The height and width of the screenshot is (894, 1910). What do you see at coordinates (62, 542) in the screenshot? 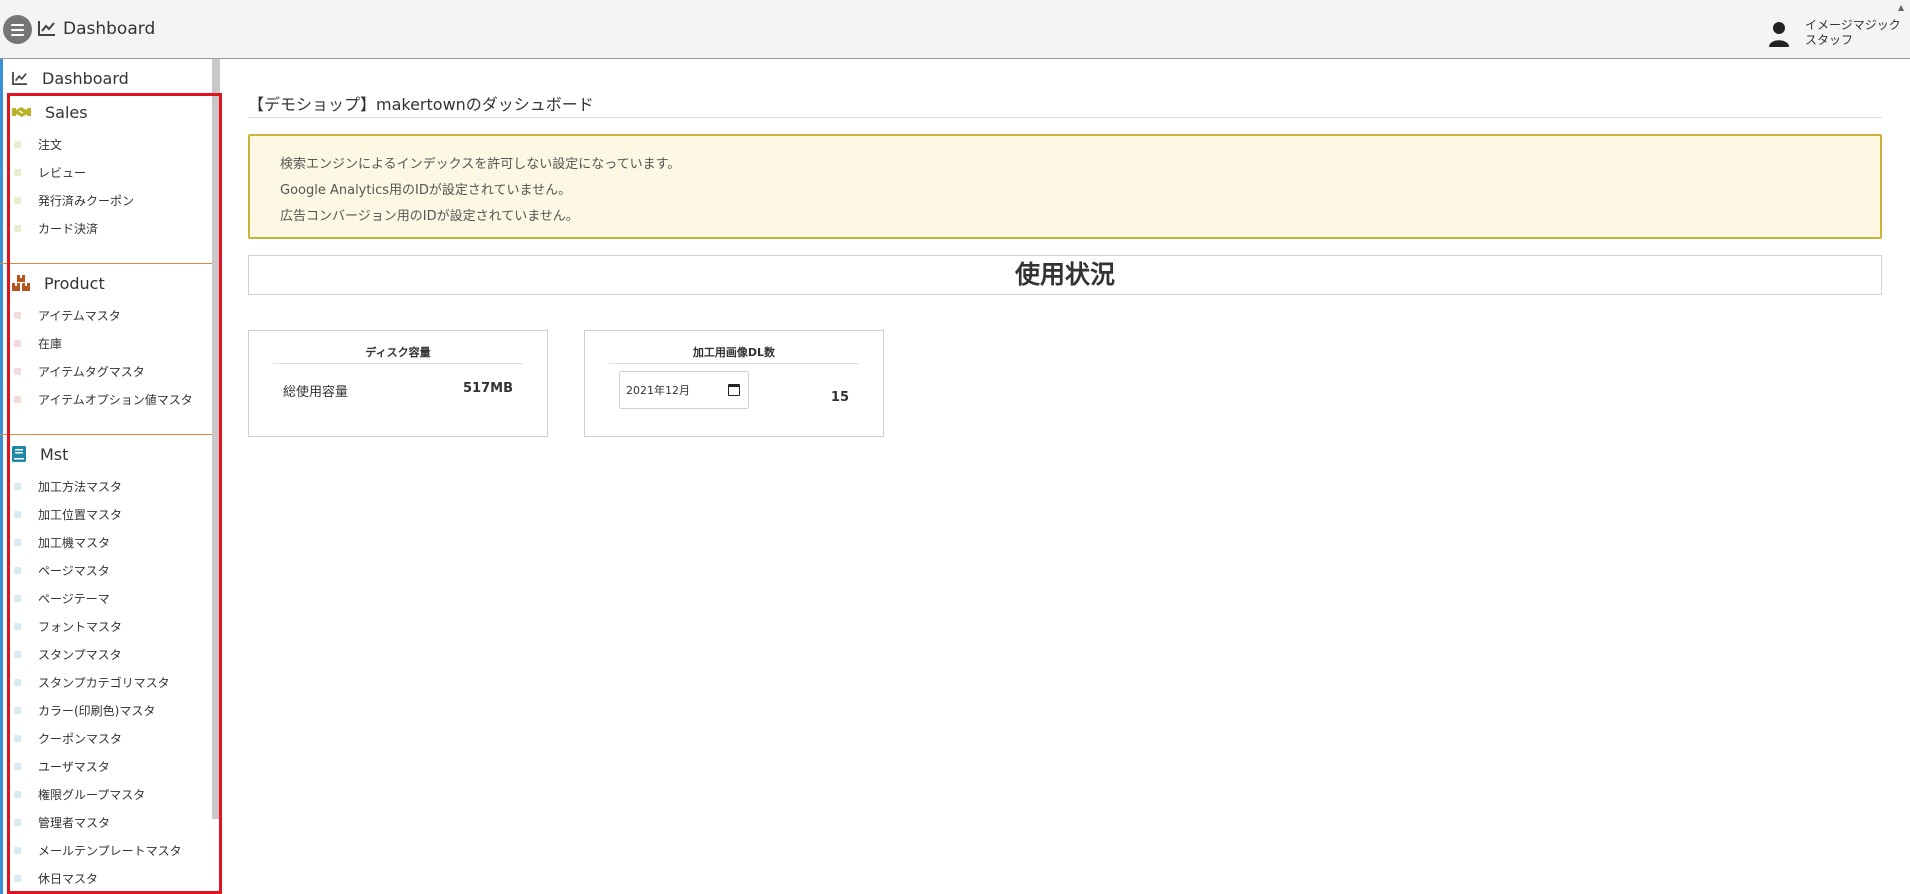
I see `sidebar-item-machine-master: 加工機マスタ` at bounding box center [62, 542].